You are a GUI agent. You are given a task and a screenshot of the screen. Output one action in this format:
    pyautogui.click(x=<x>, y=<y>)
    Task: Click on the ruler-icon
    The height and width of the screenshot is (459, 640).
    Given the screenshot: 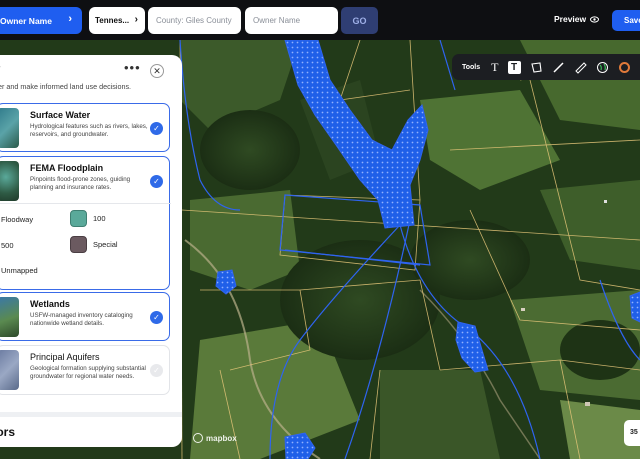 What is the action you would take?
    pyautogui.click(x=580, y=67)
    